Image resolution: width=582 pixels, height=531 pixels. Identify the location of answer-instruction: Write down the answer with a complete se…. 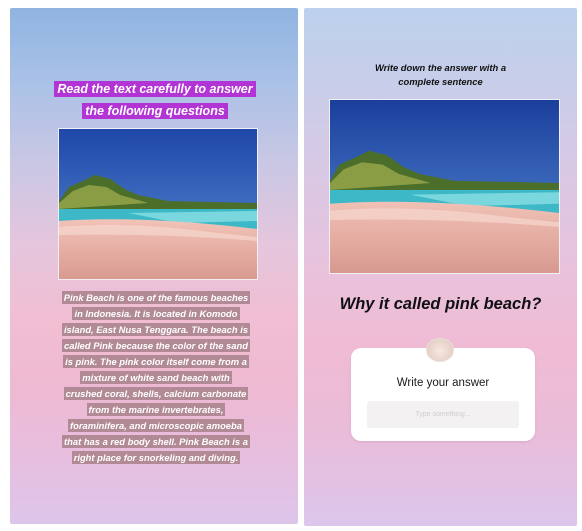
(440, 75).